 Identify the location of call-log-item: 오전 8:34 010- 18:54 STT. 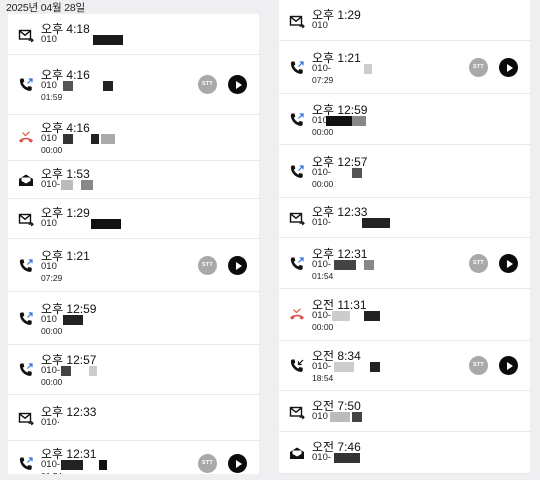
(404, 366).